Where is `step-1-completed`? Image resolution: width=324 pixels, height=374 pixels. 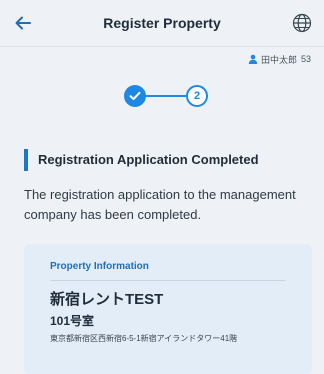
step-1-completed is located at coordinates (135, 96).